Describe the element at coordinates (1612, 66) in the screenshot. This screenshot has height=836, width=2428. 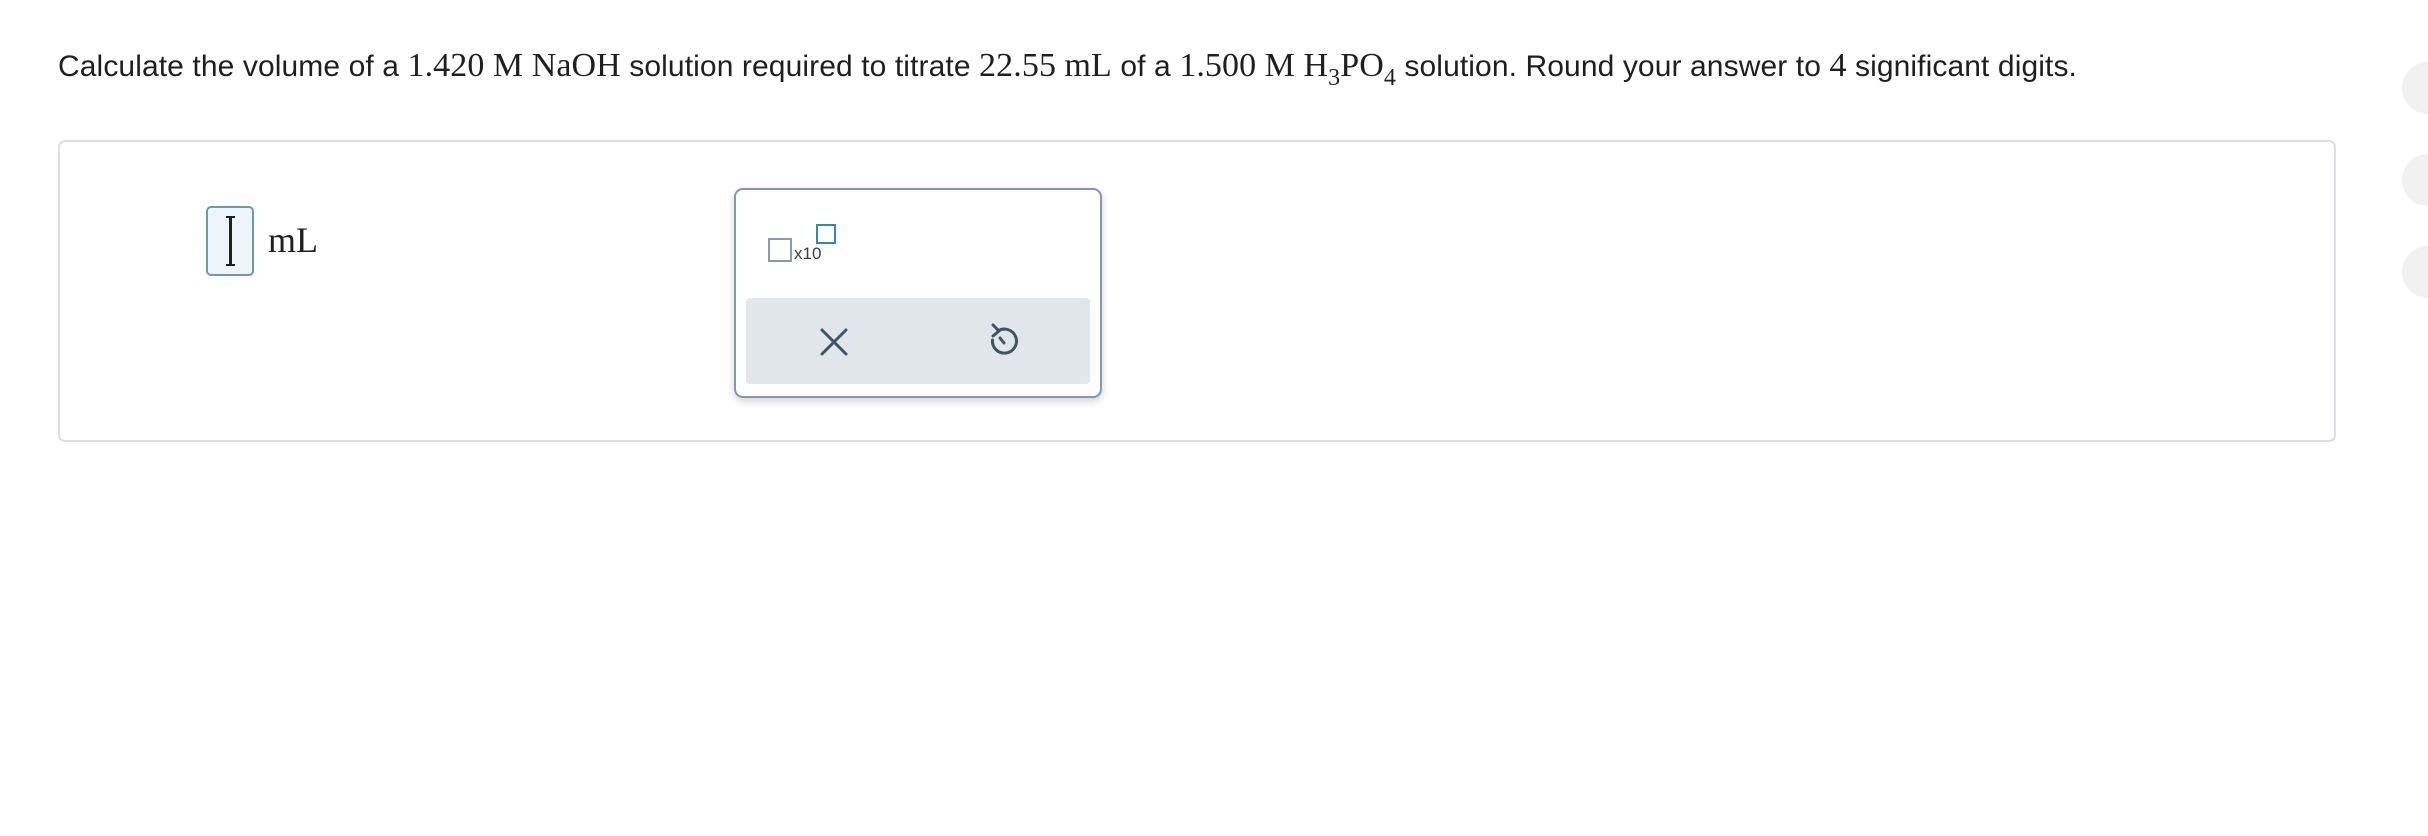
I see `question-part: solution. Round your answer to` at that location.